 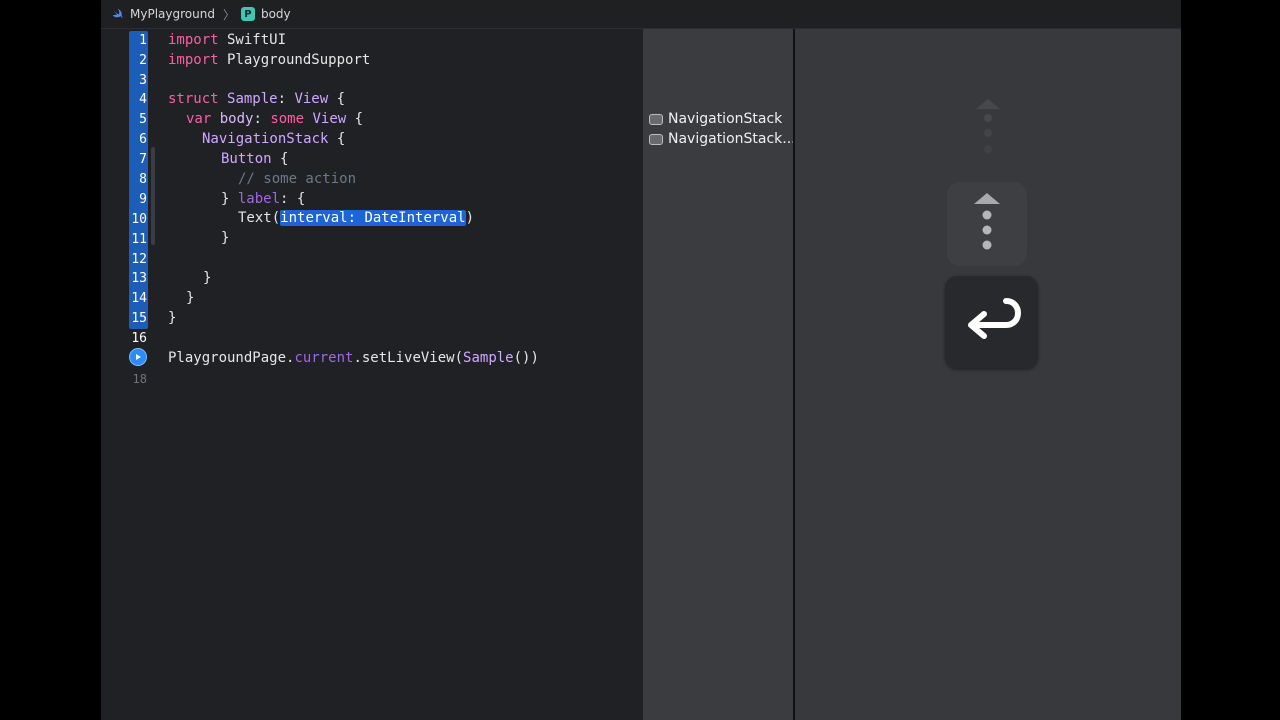 I want to click on line-number: 9, so click(x=143, y=199).